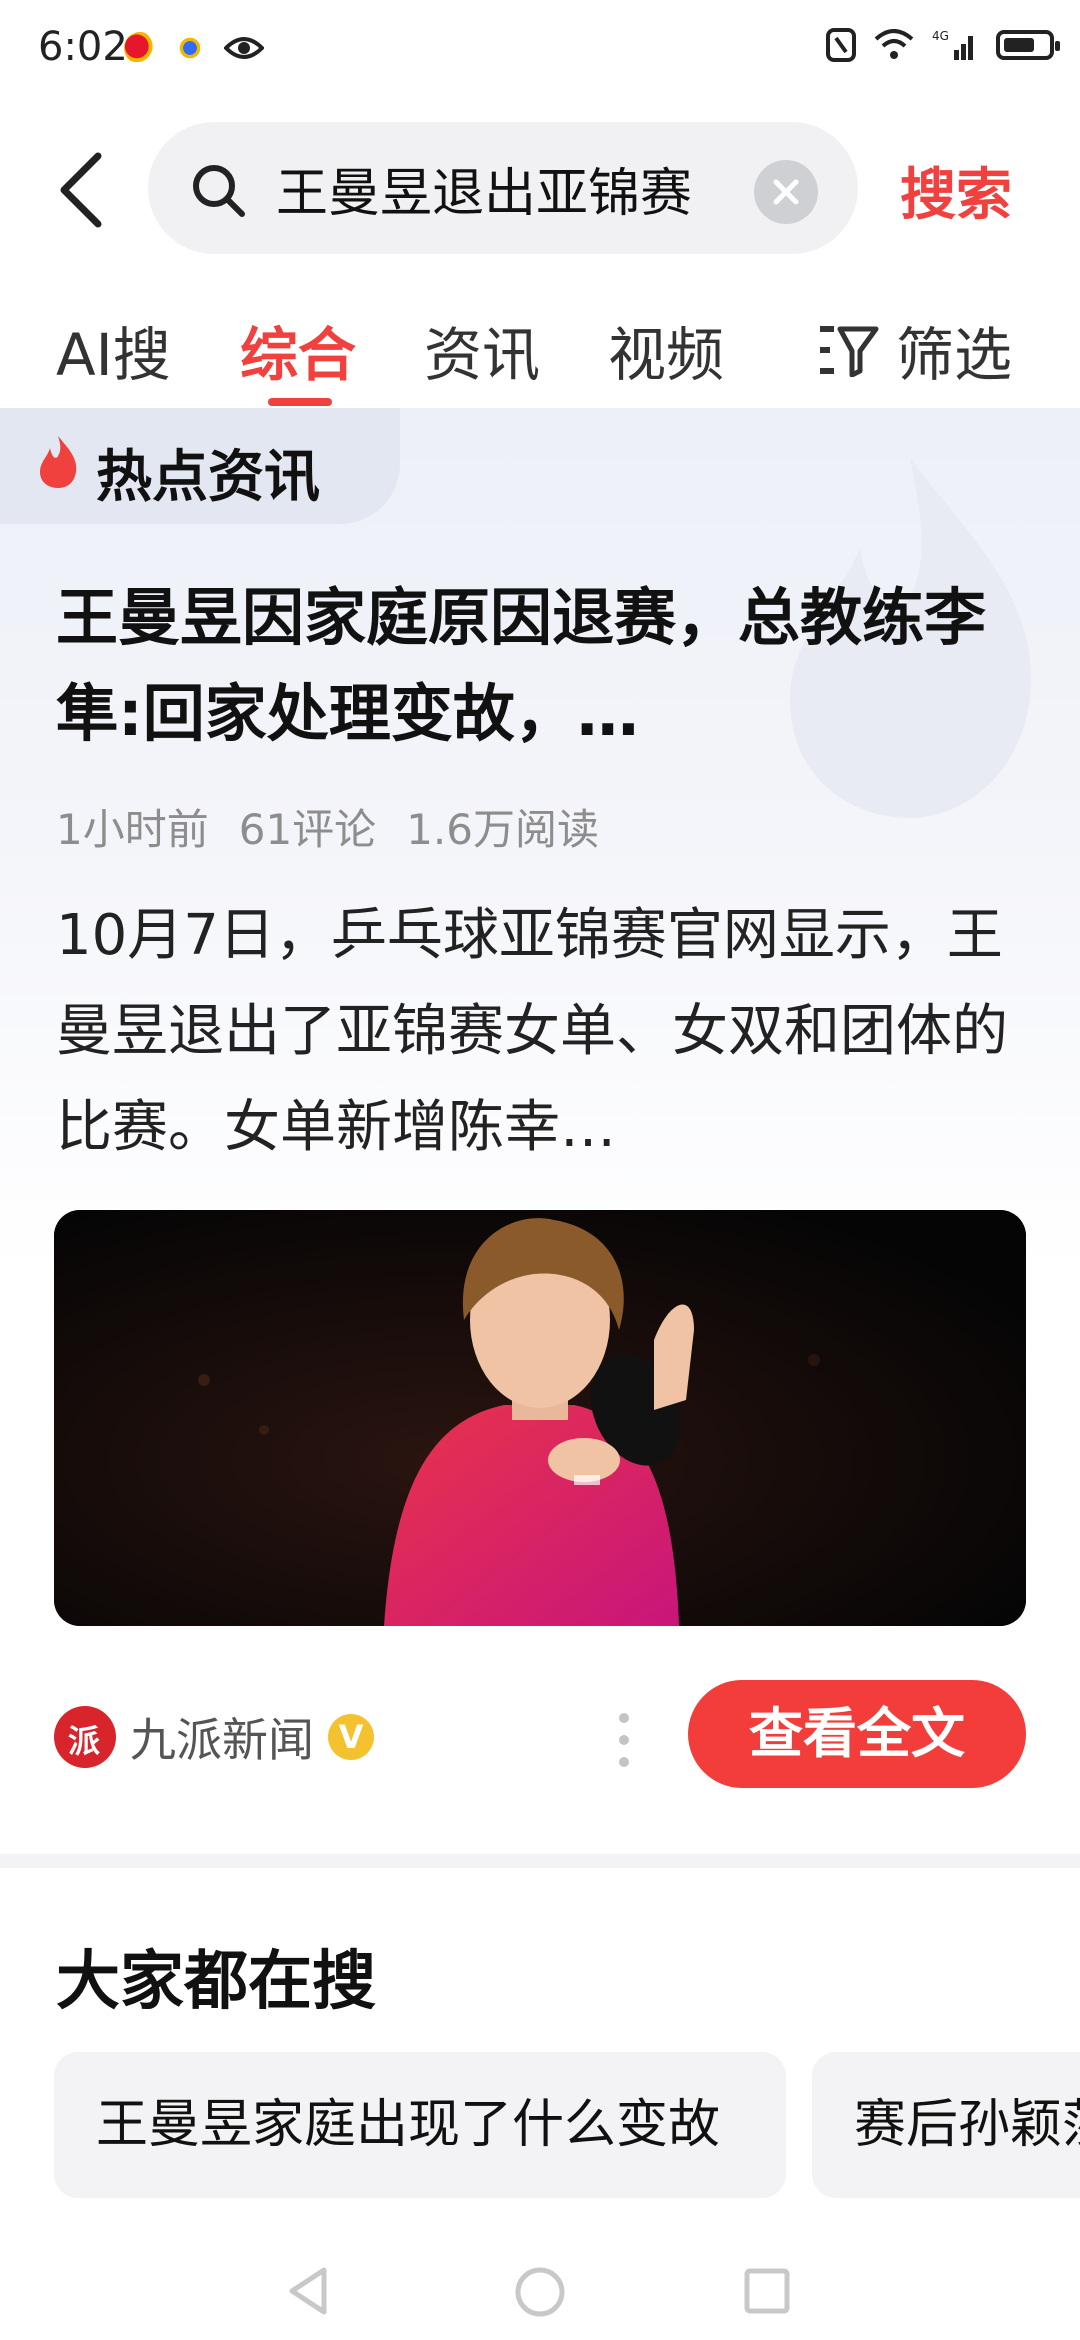  Describe the element at coordinates (208, 477) in the screenshot. I see `hot-news-label: 热点资讯` at that location.